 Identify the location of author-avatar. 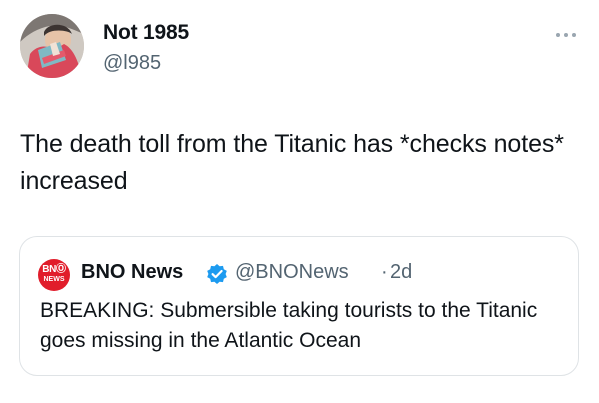
(52, 46).